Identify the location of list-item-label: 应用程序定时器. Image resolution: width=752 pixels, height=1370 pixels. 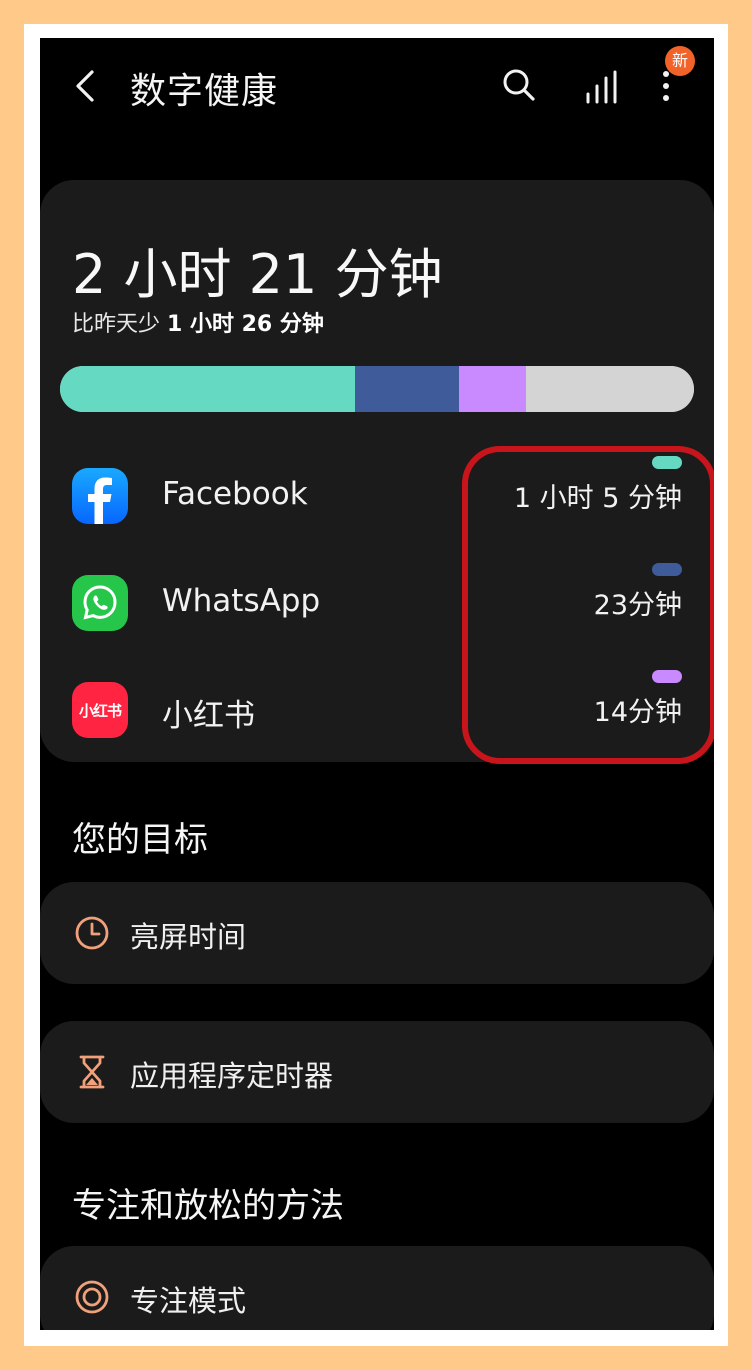
(232, 1076).